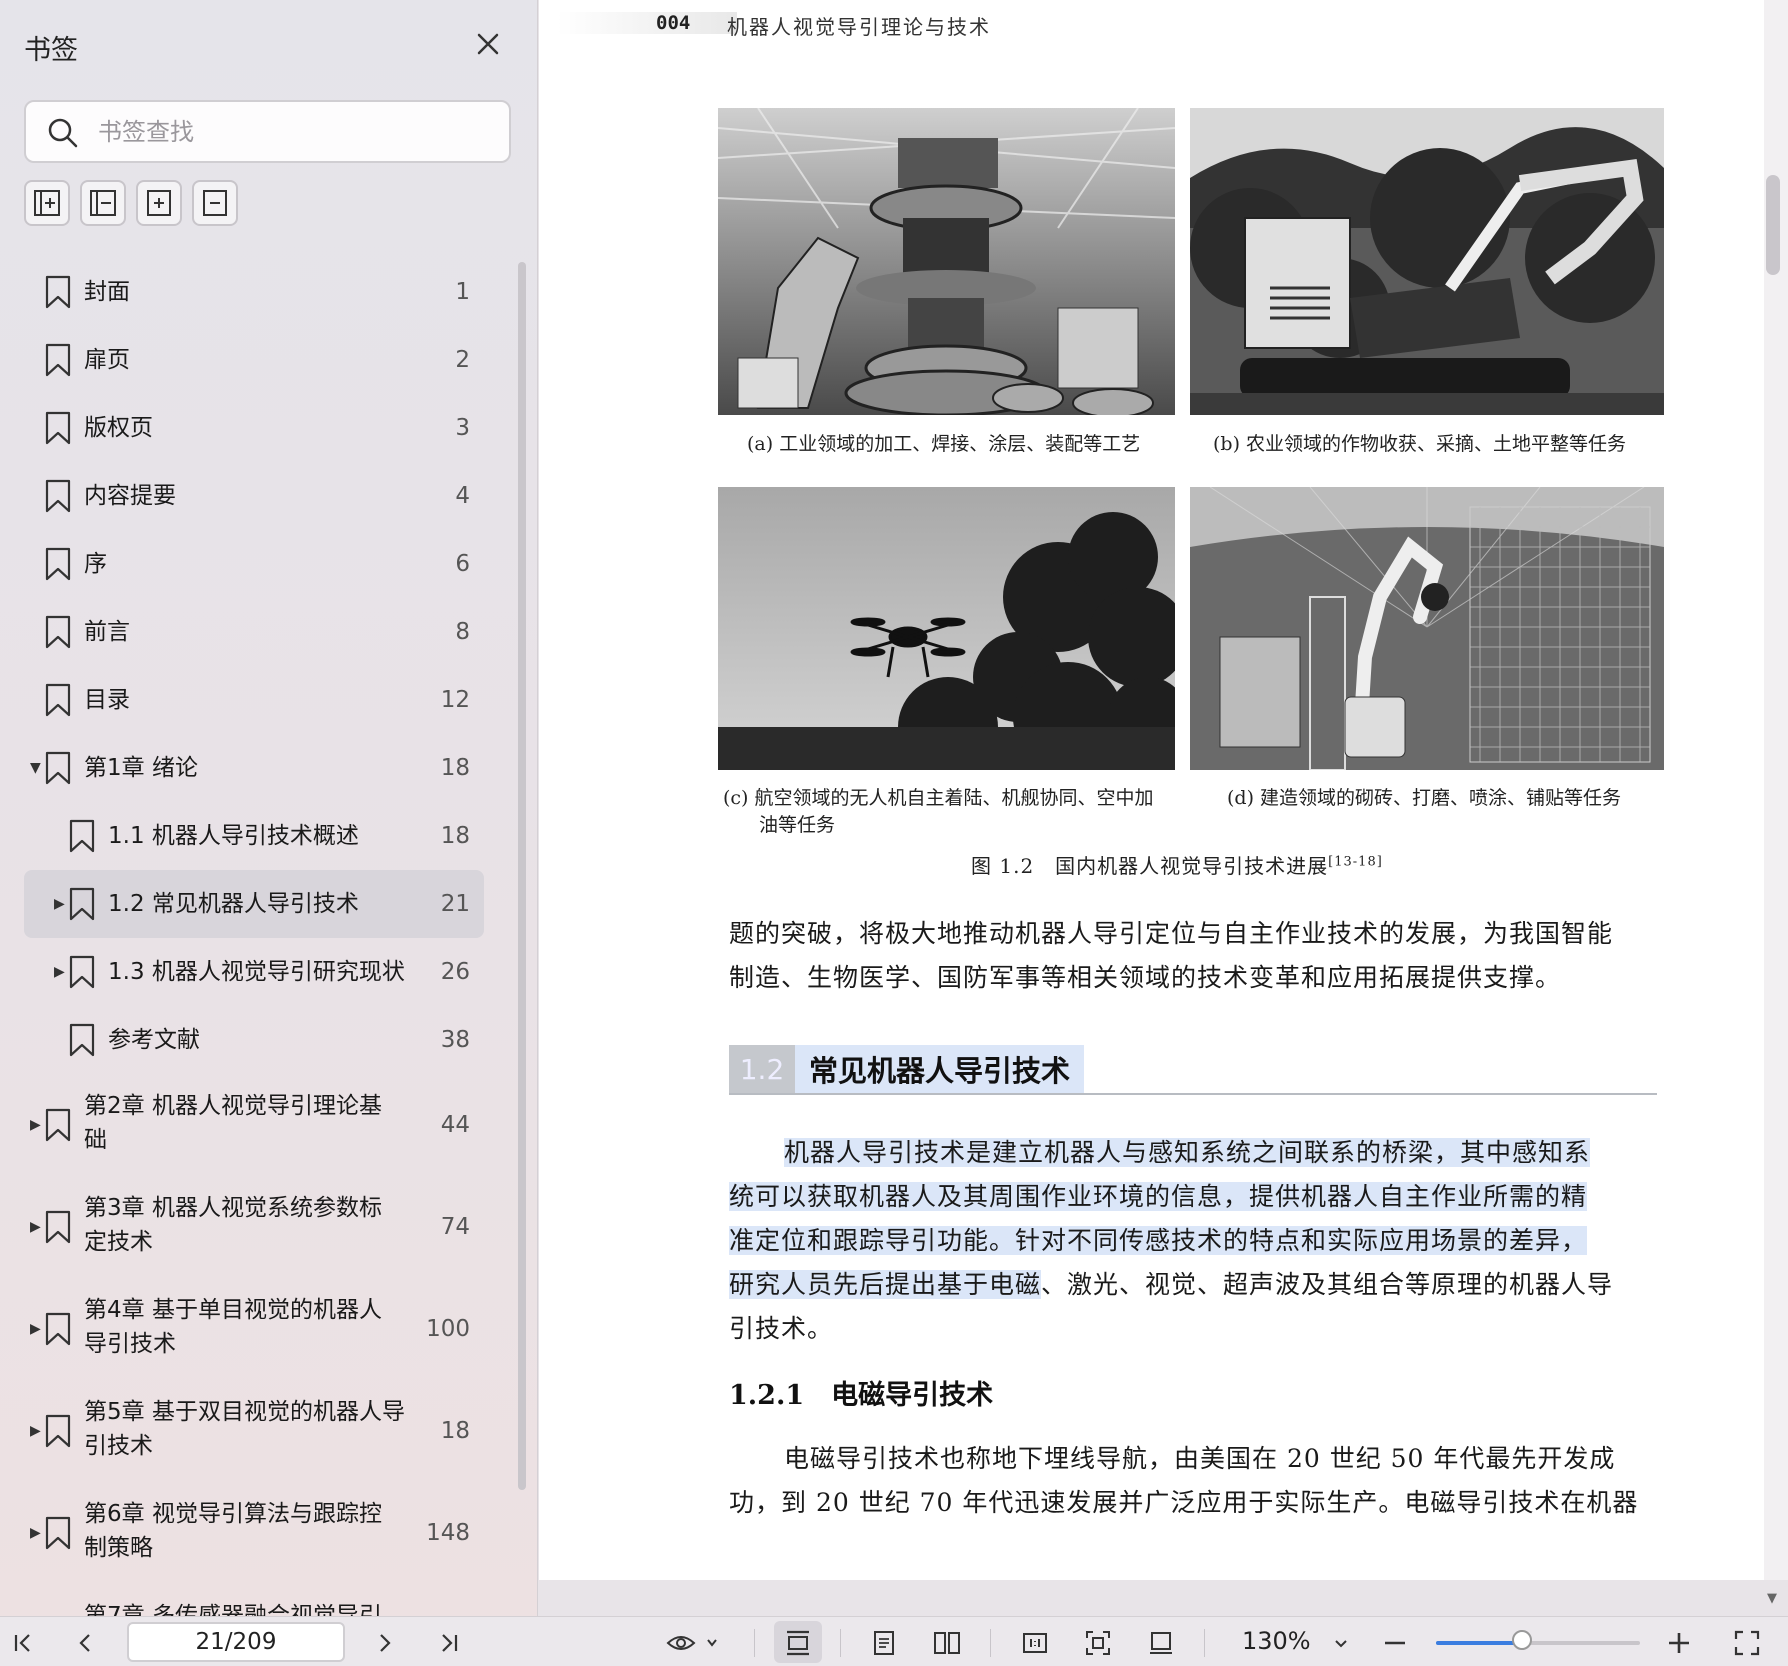  Describe the element at coordinates (1276, 1641) in the screenshot. I see `zoom-level: 130%` at that location.